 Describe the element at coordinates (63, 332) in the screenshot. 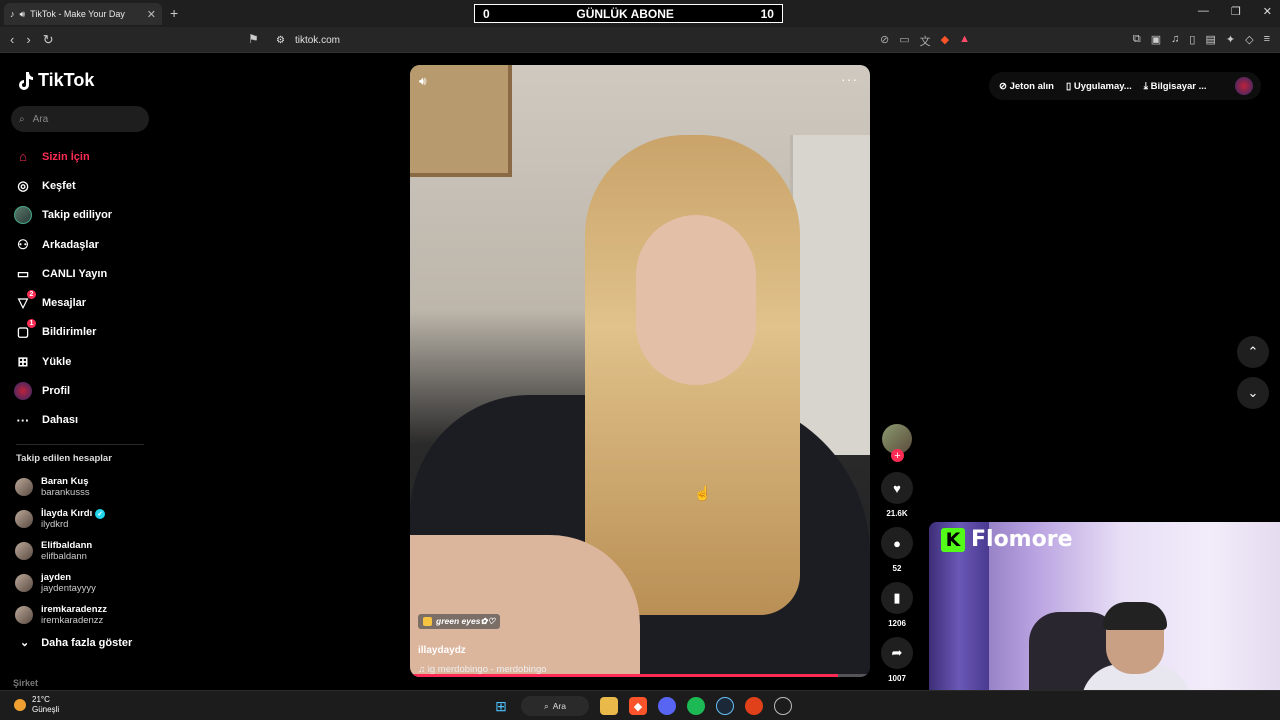

I see `sidebar-item-notifications: ▢ 1 Bildirimler` at that location.